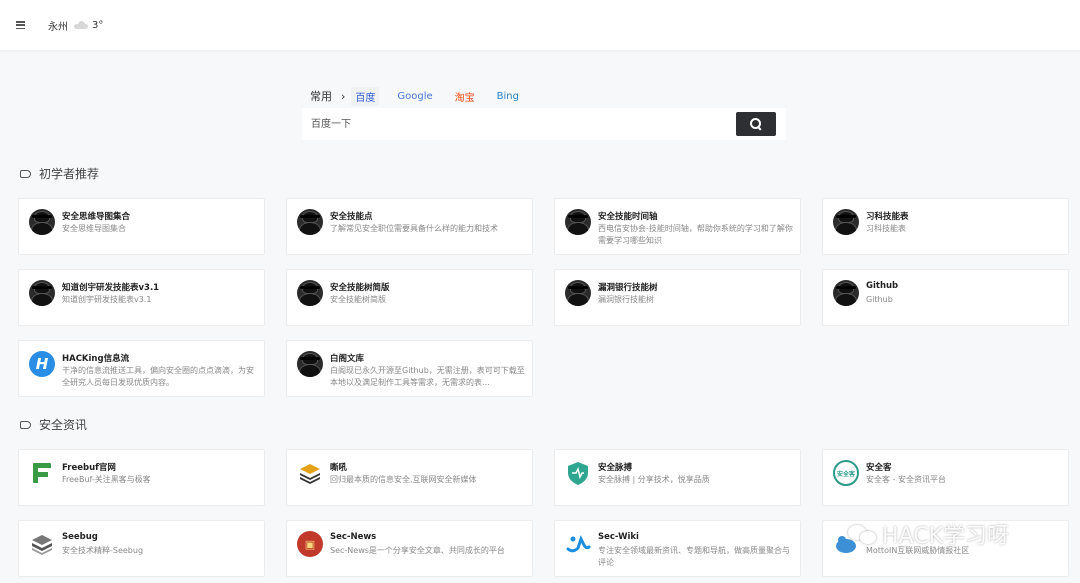 The height and width of the screenshot is (583, 1080). I want to click on site-card: Seebug 安全技术精粹-Seebug, so click(141, 548).